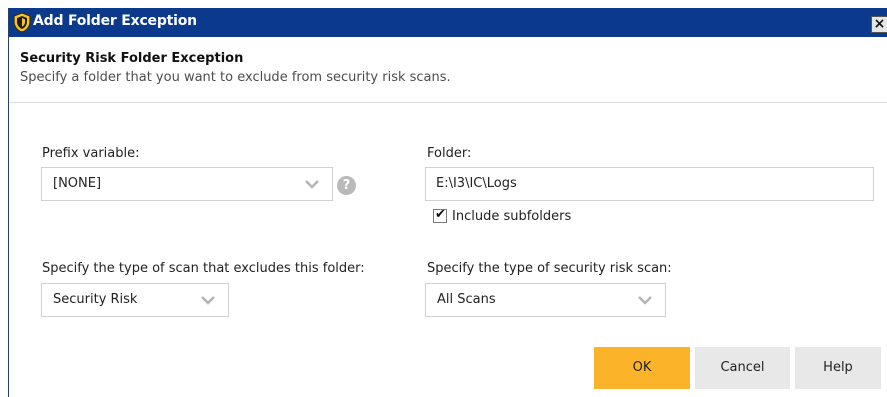 This screenshot has height=397, width=887. Describe the element at coordinates (115, 21) in the screenshot. I see `window-title: Add Folder Exception` at that location.